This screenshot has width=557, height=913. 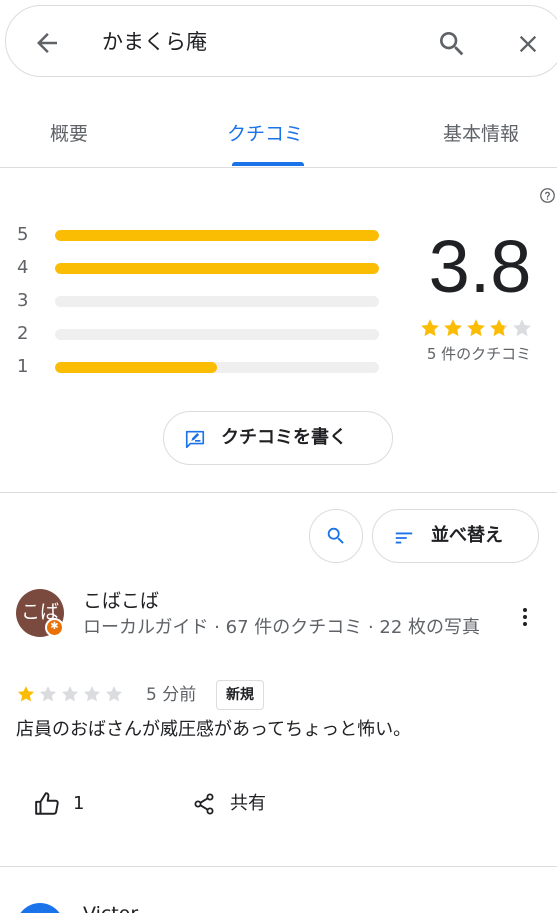 I want to click on sort-button: 並べ替え, so click(x=455, y=536).